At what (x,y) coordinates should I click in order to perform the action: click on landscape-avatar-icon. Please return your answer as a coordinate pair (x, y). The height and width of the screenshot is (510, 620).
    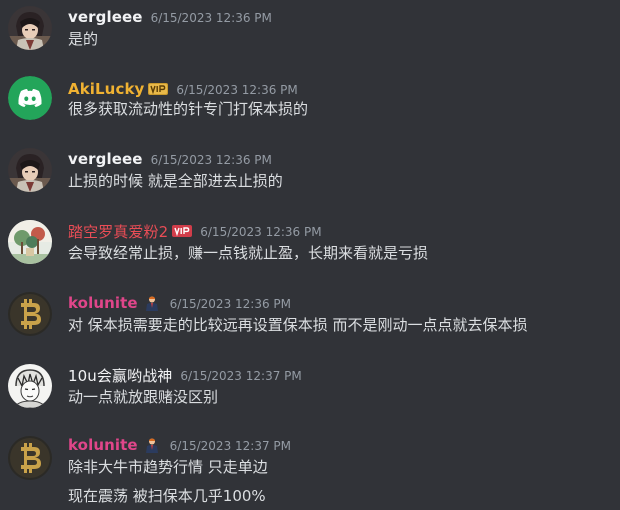
    Looking at the image, I should click on (30, 242).